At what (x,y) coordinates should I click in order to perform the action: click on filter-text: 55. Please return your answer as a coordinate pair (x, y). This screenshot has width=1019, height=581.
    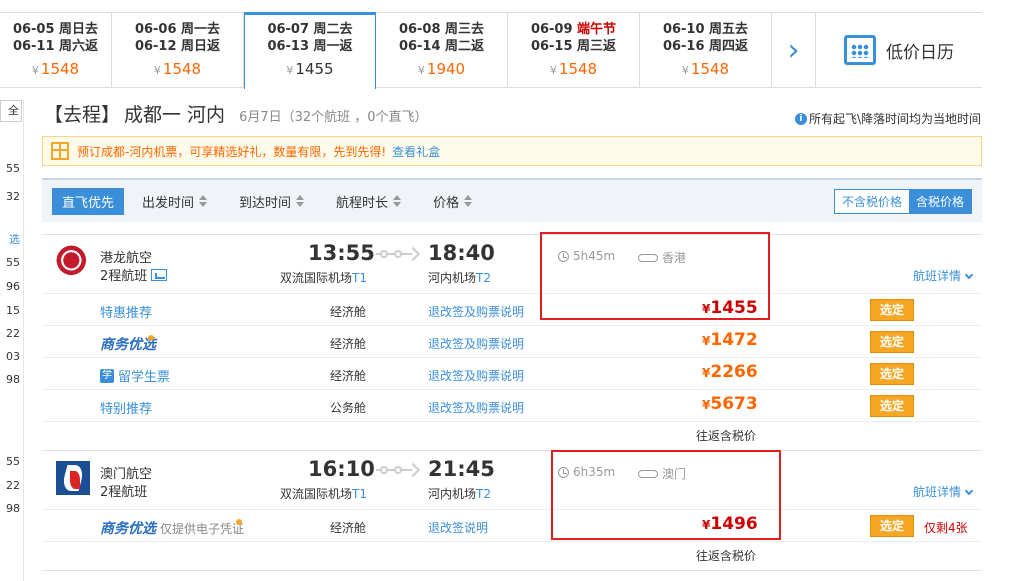
    Looking at the image, I should click on (13, 262).